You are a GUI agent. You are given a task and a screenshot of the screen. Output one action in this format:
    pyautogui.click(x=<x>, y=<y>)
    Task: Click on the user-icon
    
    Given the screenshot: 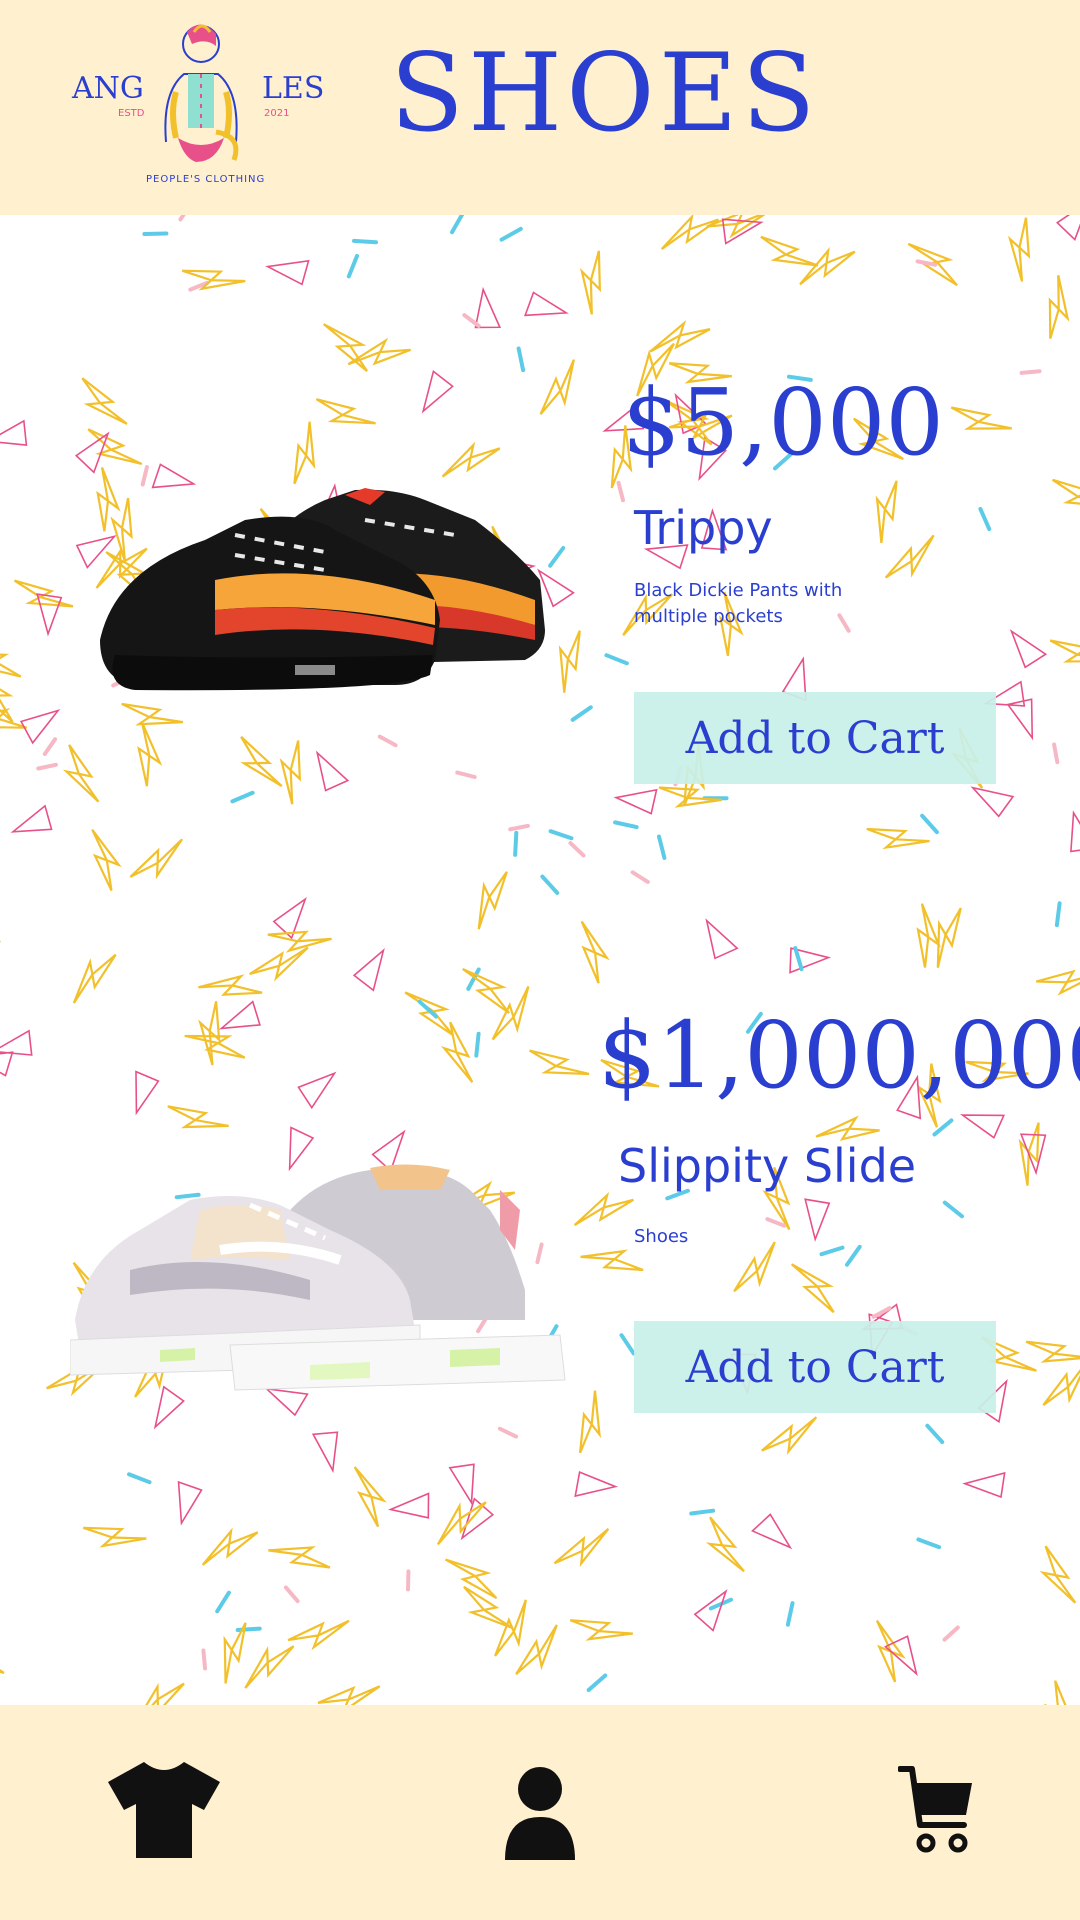 What is the action you would take?
    pyautogui.click(x=540, y=1812)
    